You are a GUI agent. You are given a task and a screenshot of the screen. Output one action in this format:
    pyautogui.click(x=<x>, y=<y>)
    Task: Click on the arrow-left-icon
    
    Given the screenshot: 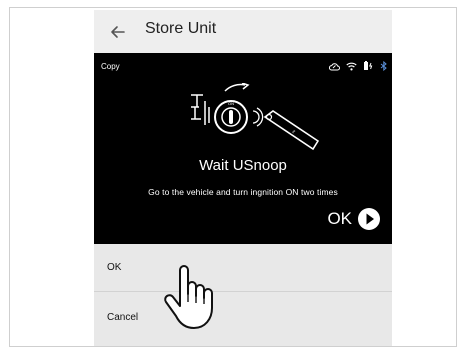 What is the action you would take?
    pyautogui.click(x=118, y=32)
    